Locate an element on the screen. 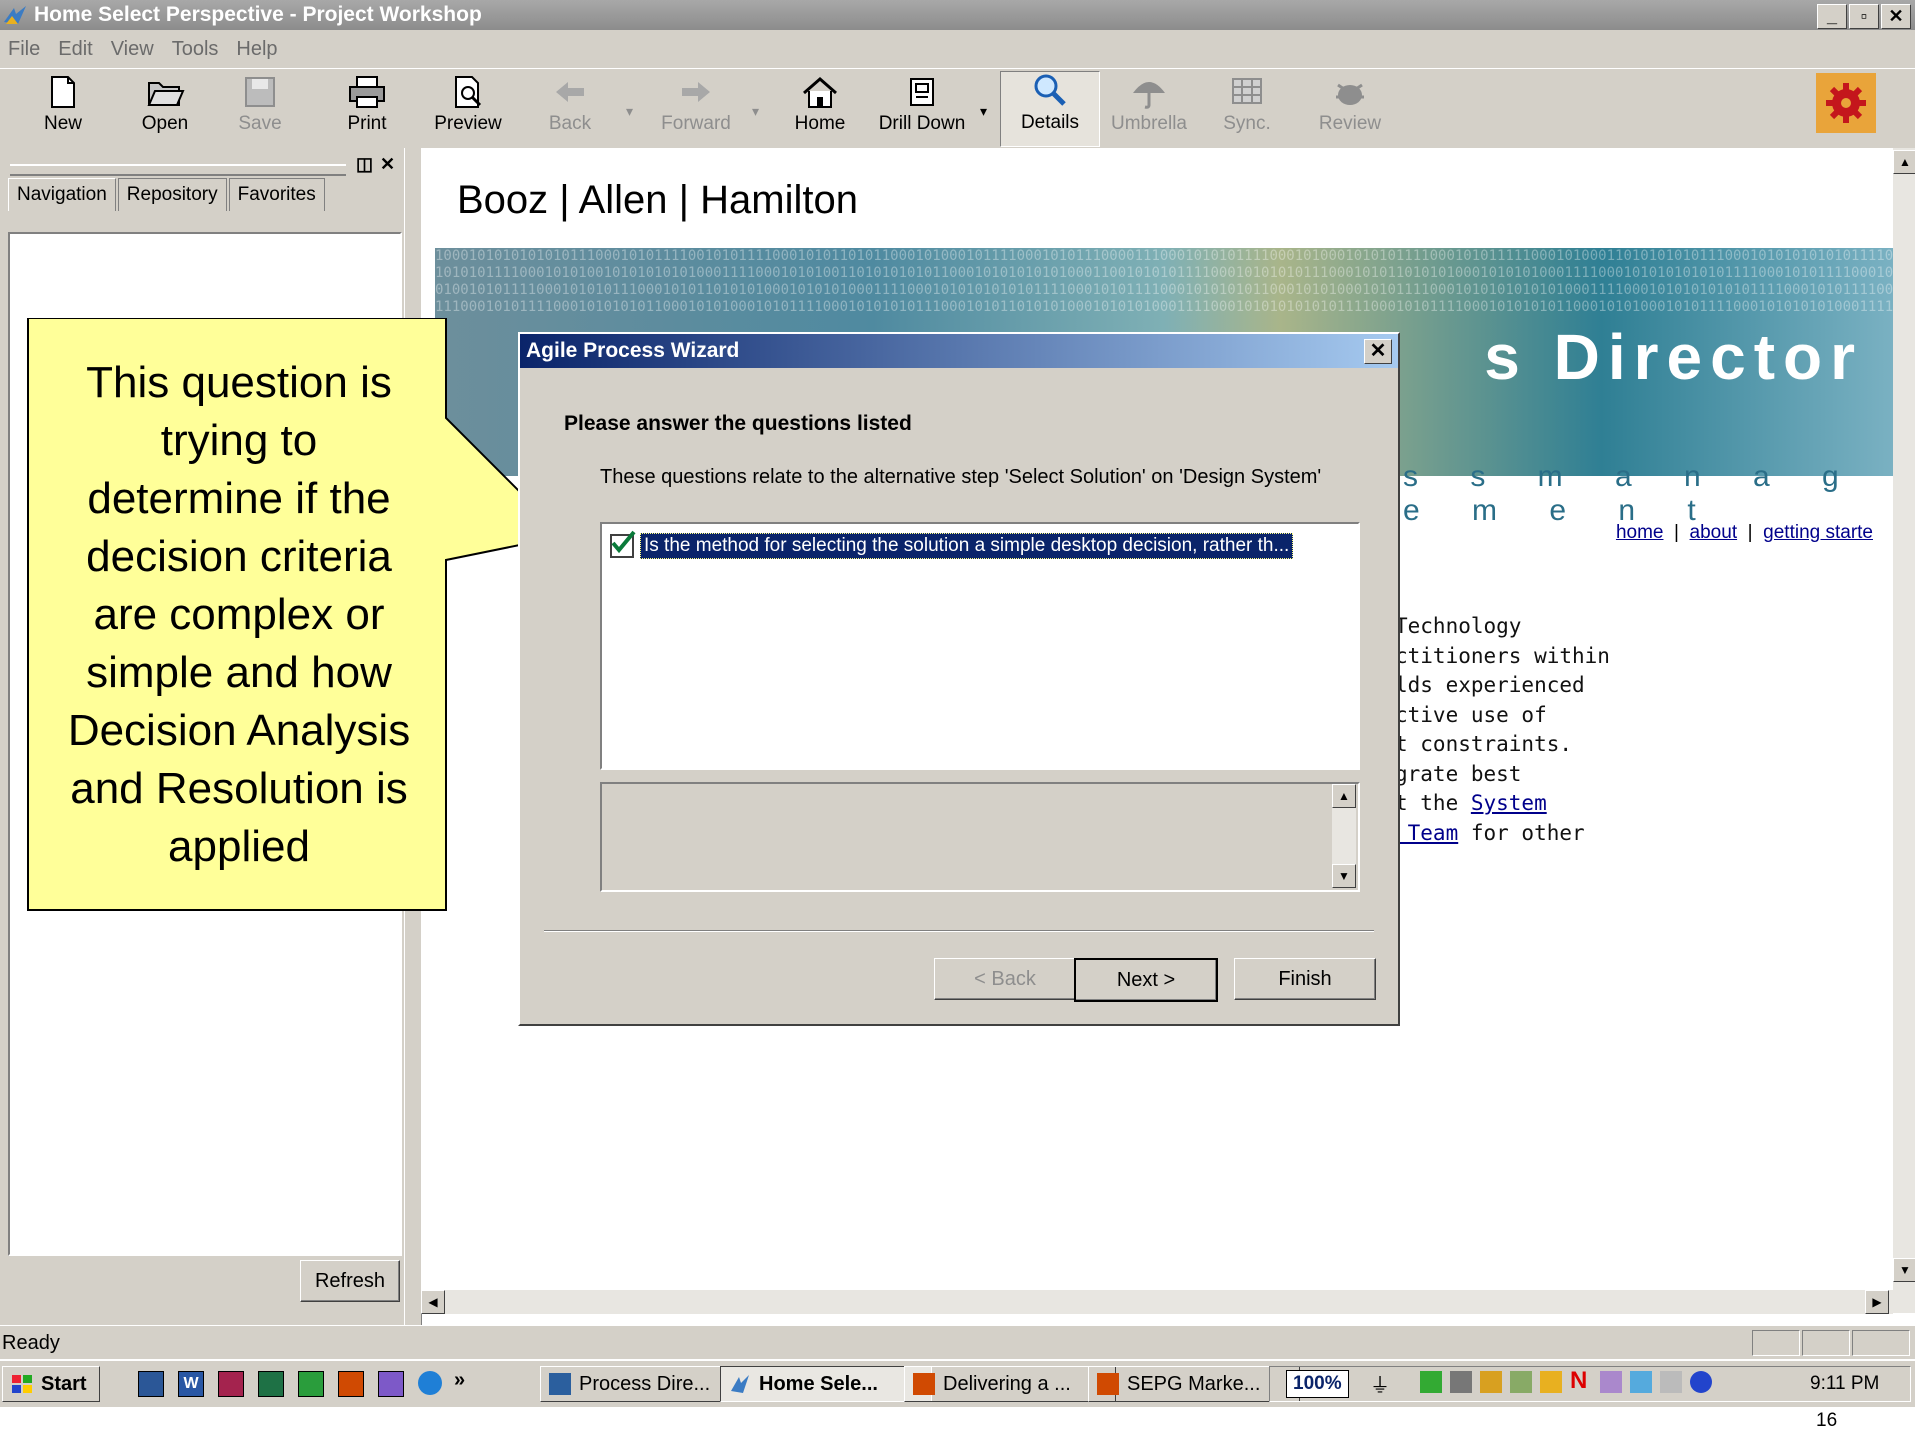 This screenshot has width=1915, height=1435. forward-dropdown-icon: ▾ is located at coordinates (755, 111).